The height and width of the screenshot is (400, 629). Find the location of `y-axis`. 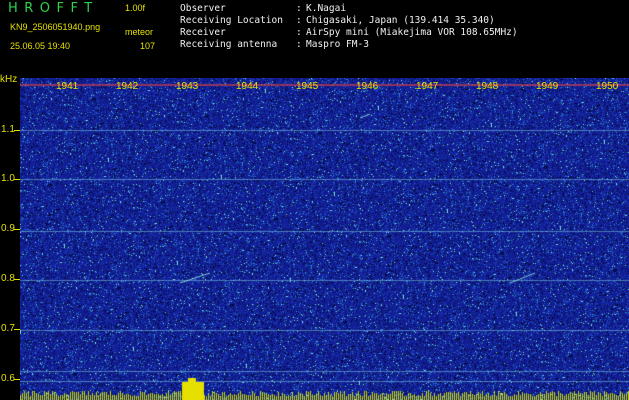

y-axis is located at coordinates (10, 237).